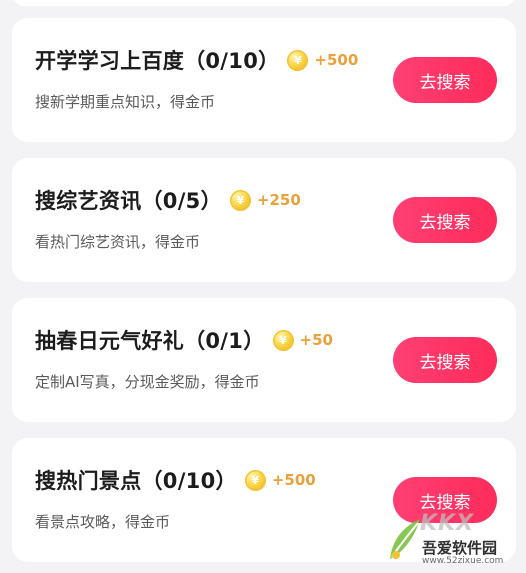 The image size is (526, 573). I want to click on task-title: 搜热门景点（0/10）, so click(136, 481).